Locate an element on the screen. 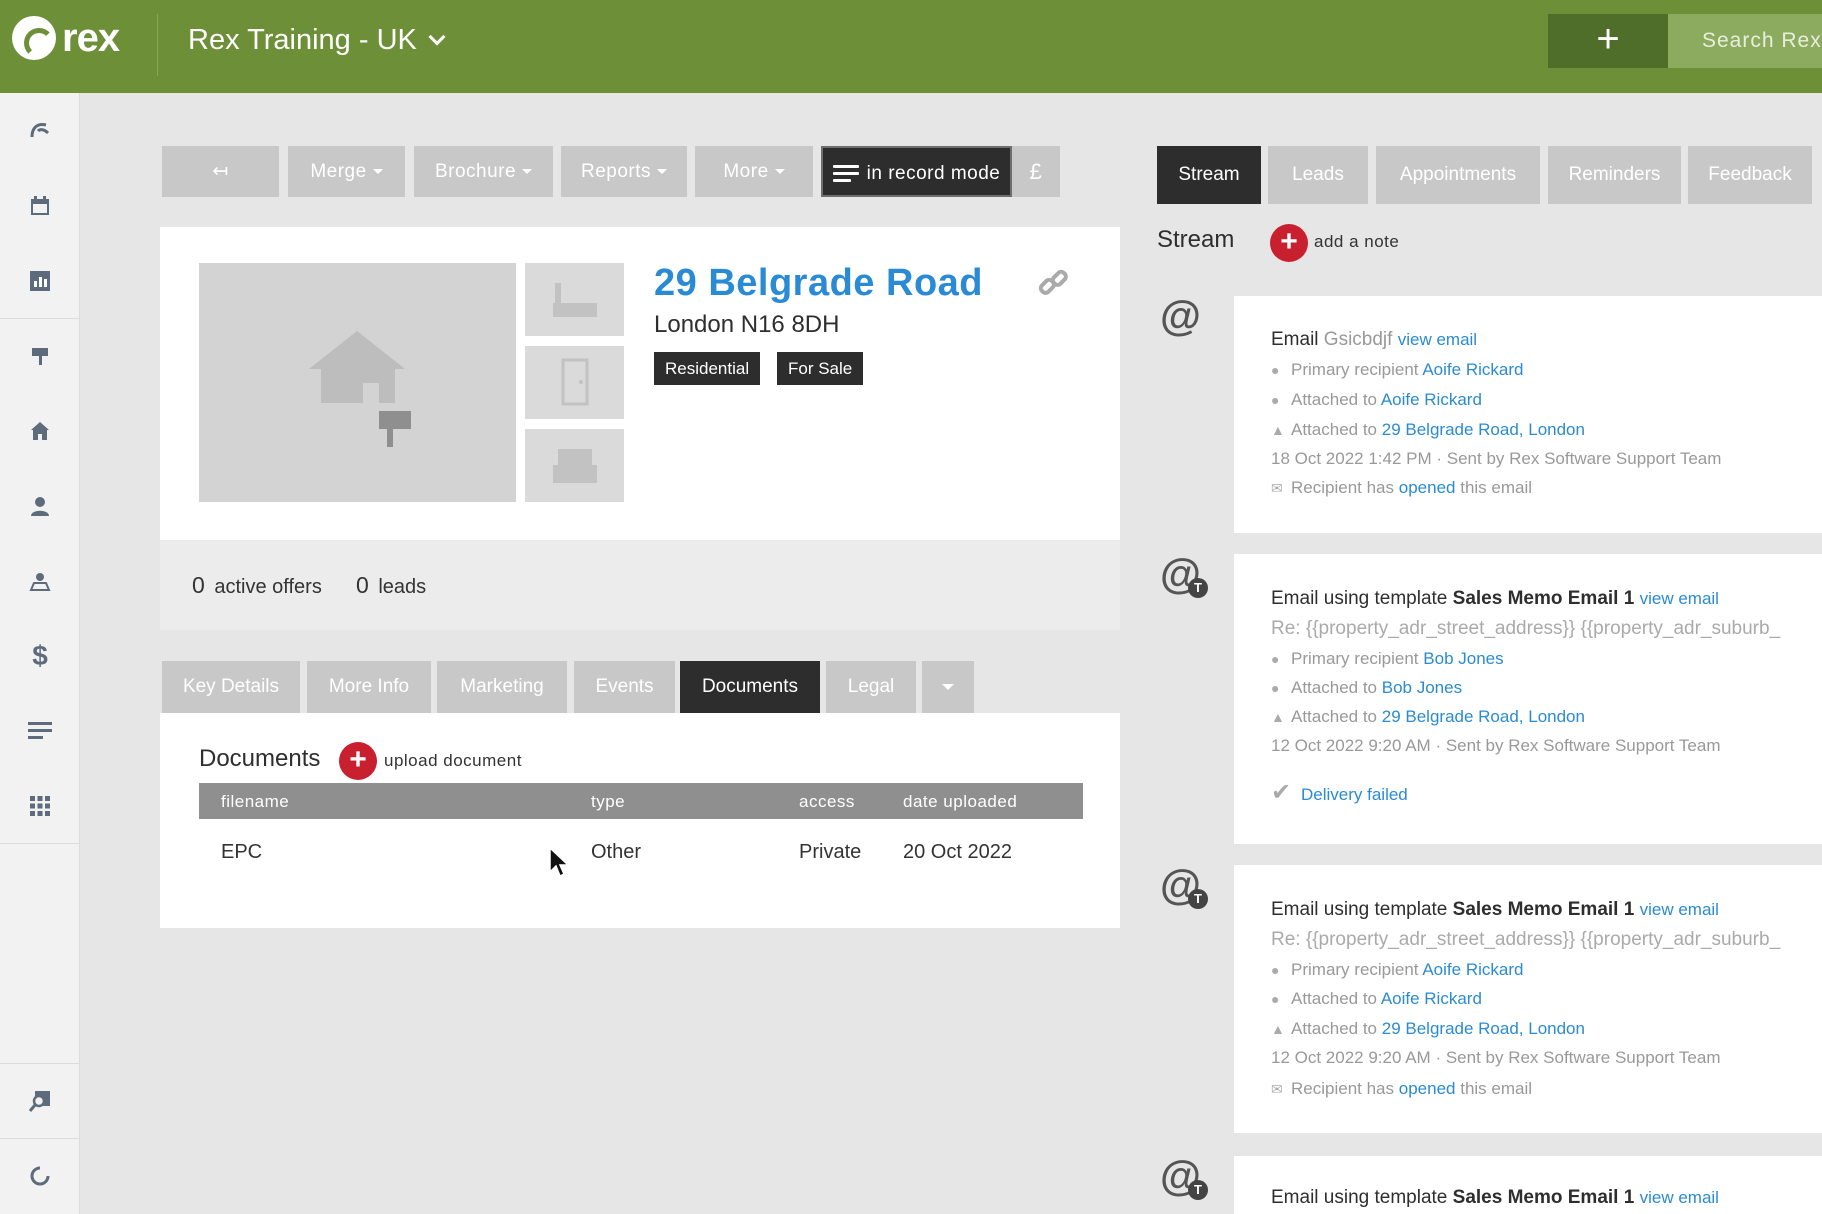 The width and height of the screenshot is (1822, 1214). property-title: 29 Belgrade Road is located at coordinates (818, 283).